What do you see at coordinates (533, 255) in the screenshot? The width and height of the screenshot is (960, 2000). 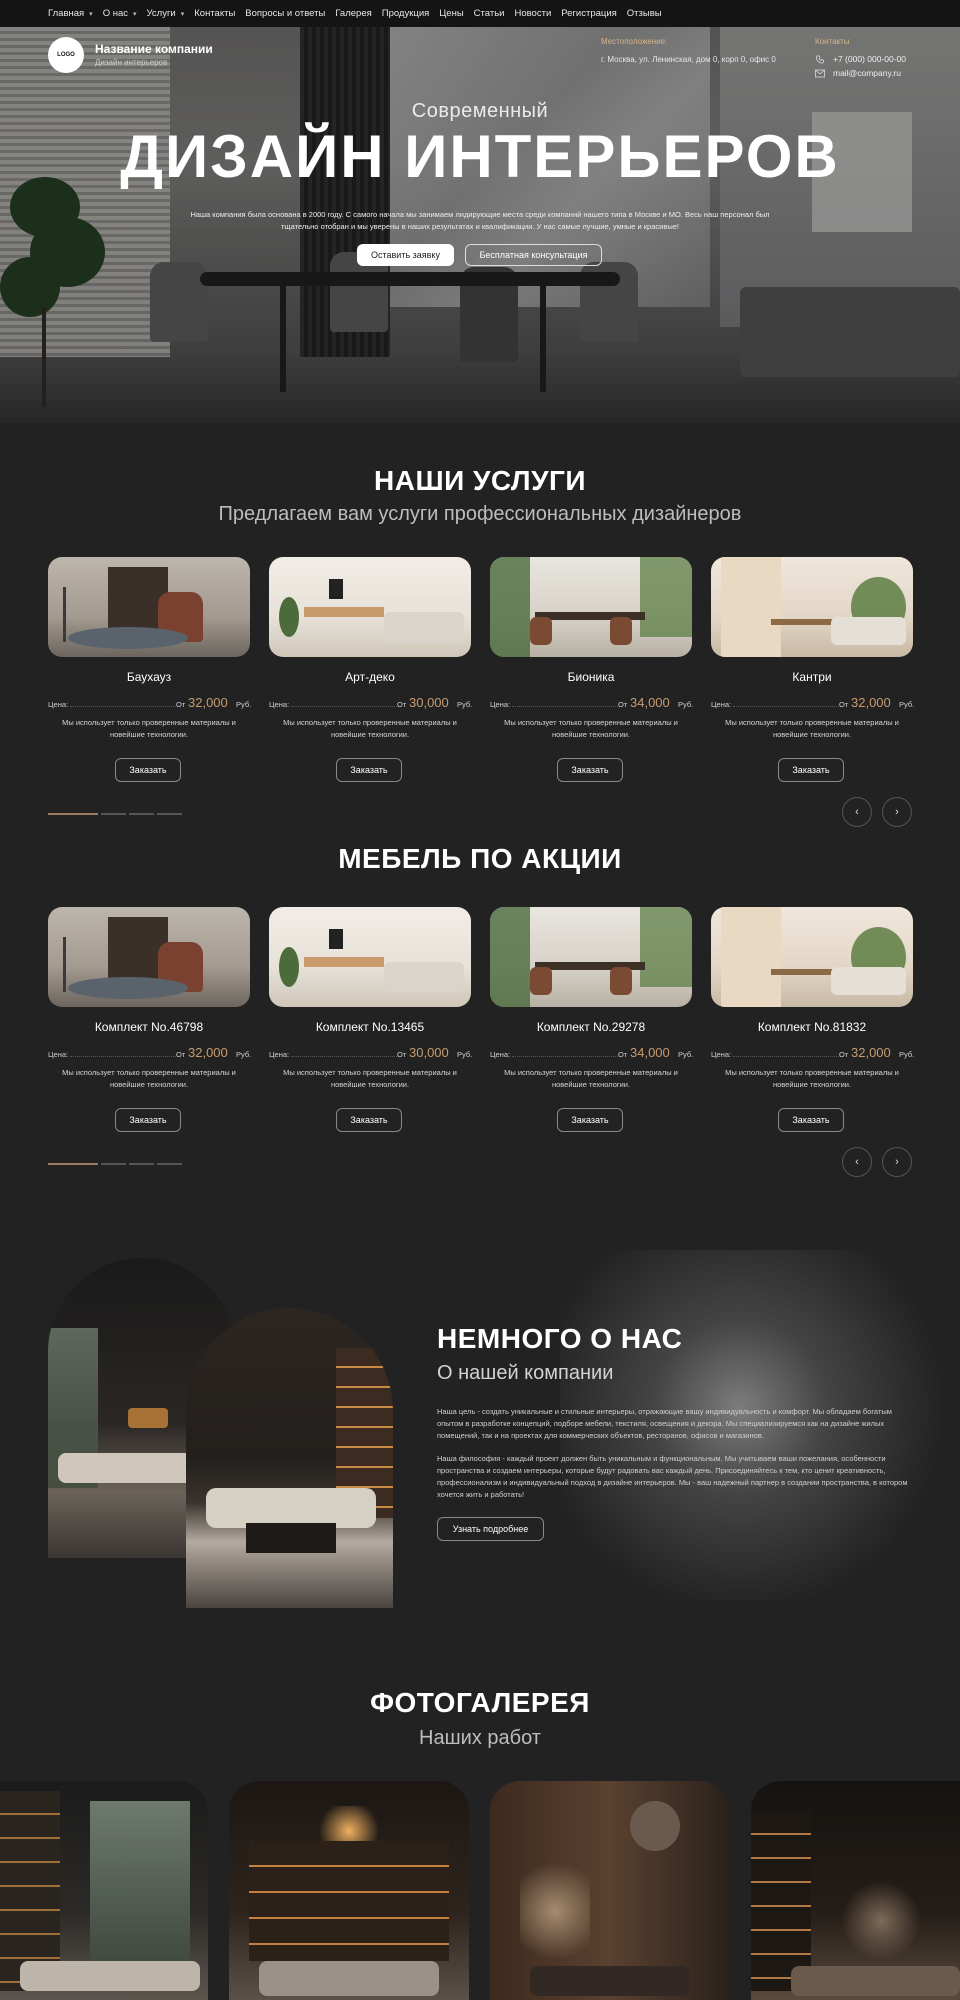 I see `free-consultation-button: Бесплатная консультация` at bounding box center [533, 255].